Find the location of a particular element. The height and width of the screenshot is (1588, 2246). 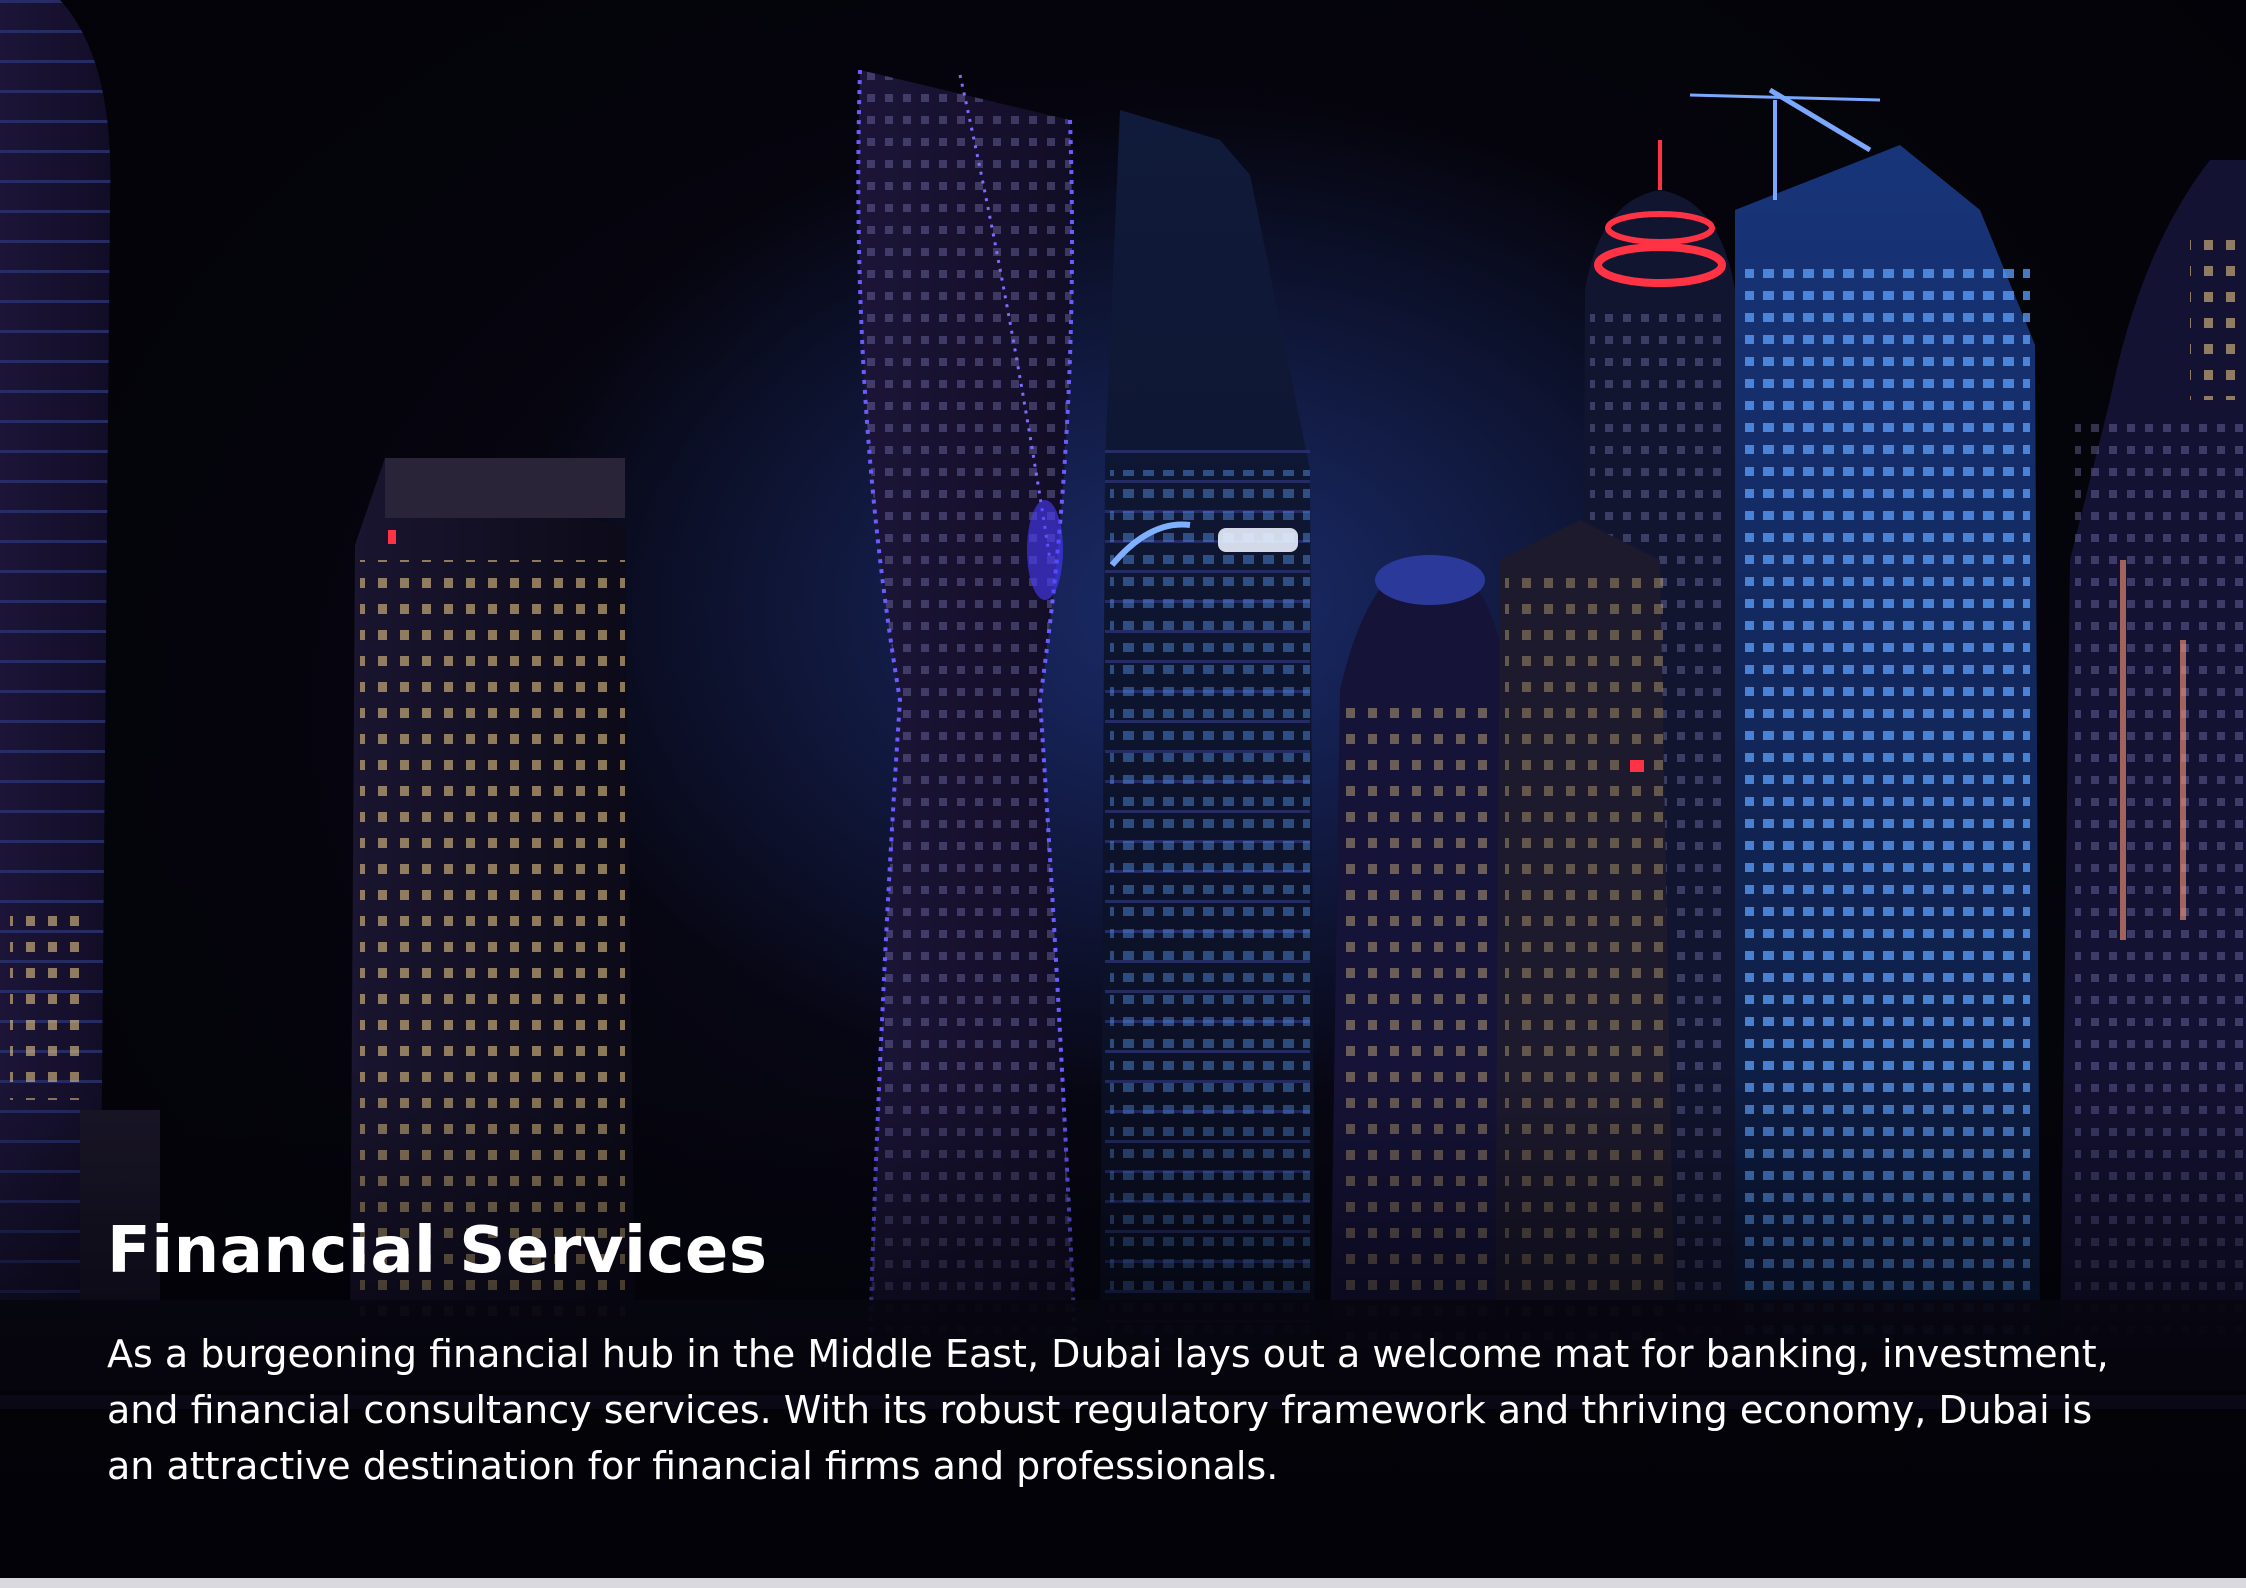

section-title: Financial Services is located at coordinates (437, 1251).